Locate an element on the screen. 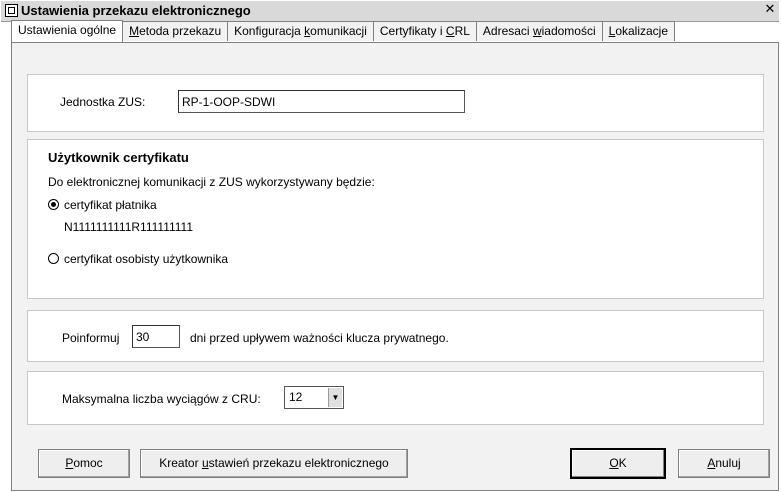 The image size is (781, 492). max-extracts-value: 12 is located at coordinates (296, 397).